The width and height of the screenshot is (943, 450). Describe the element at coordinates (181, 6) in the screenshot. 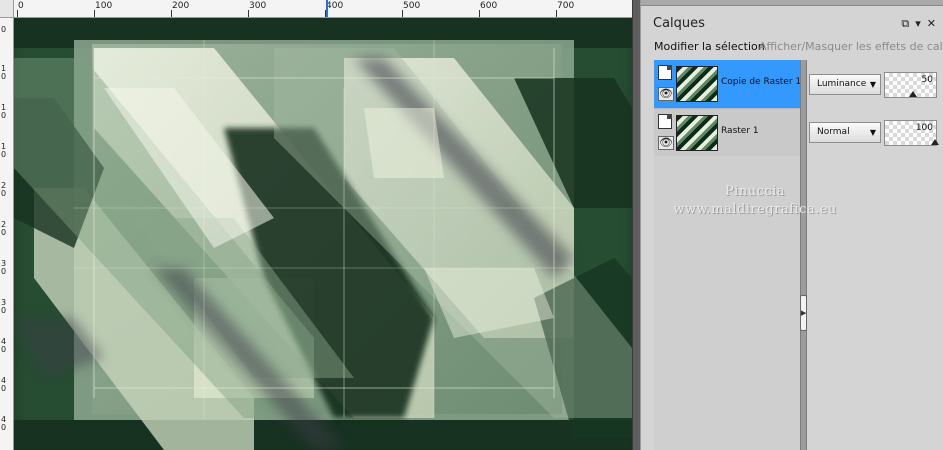

I see `ruler-label: 200` at that location.